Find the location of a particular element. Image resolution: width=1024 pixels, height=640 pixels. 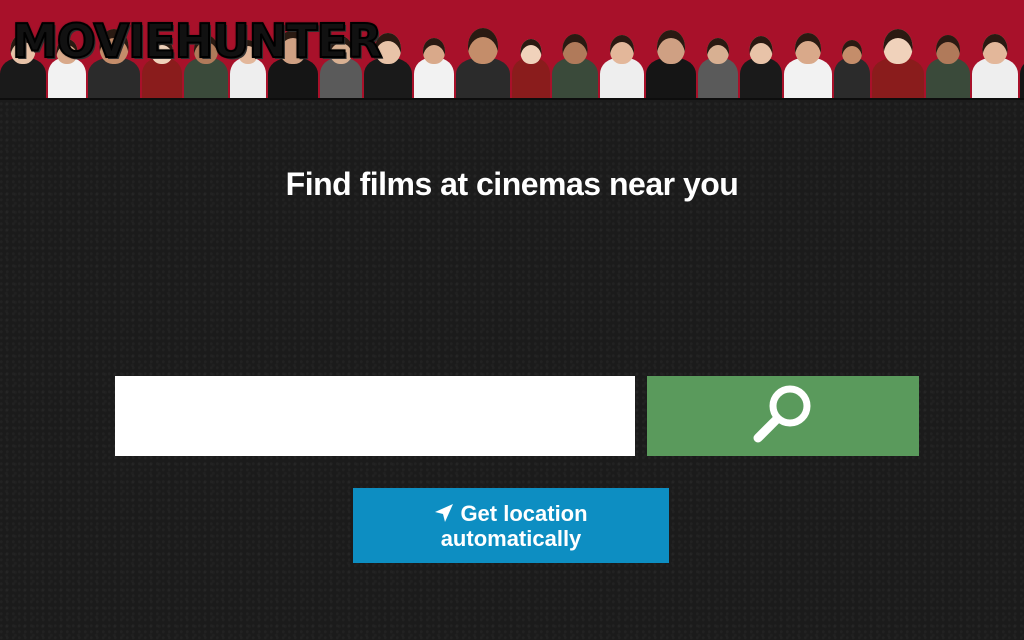

search-button is located at coordinates (783, 416).